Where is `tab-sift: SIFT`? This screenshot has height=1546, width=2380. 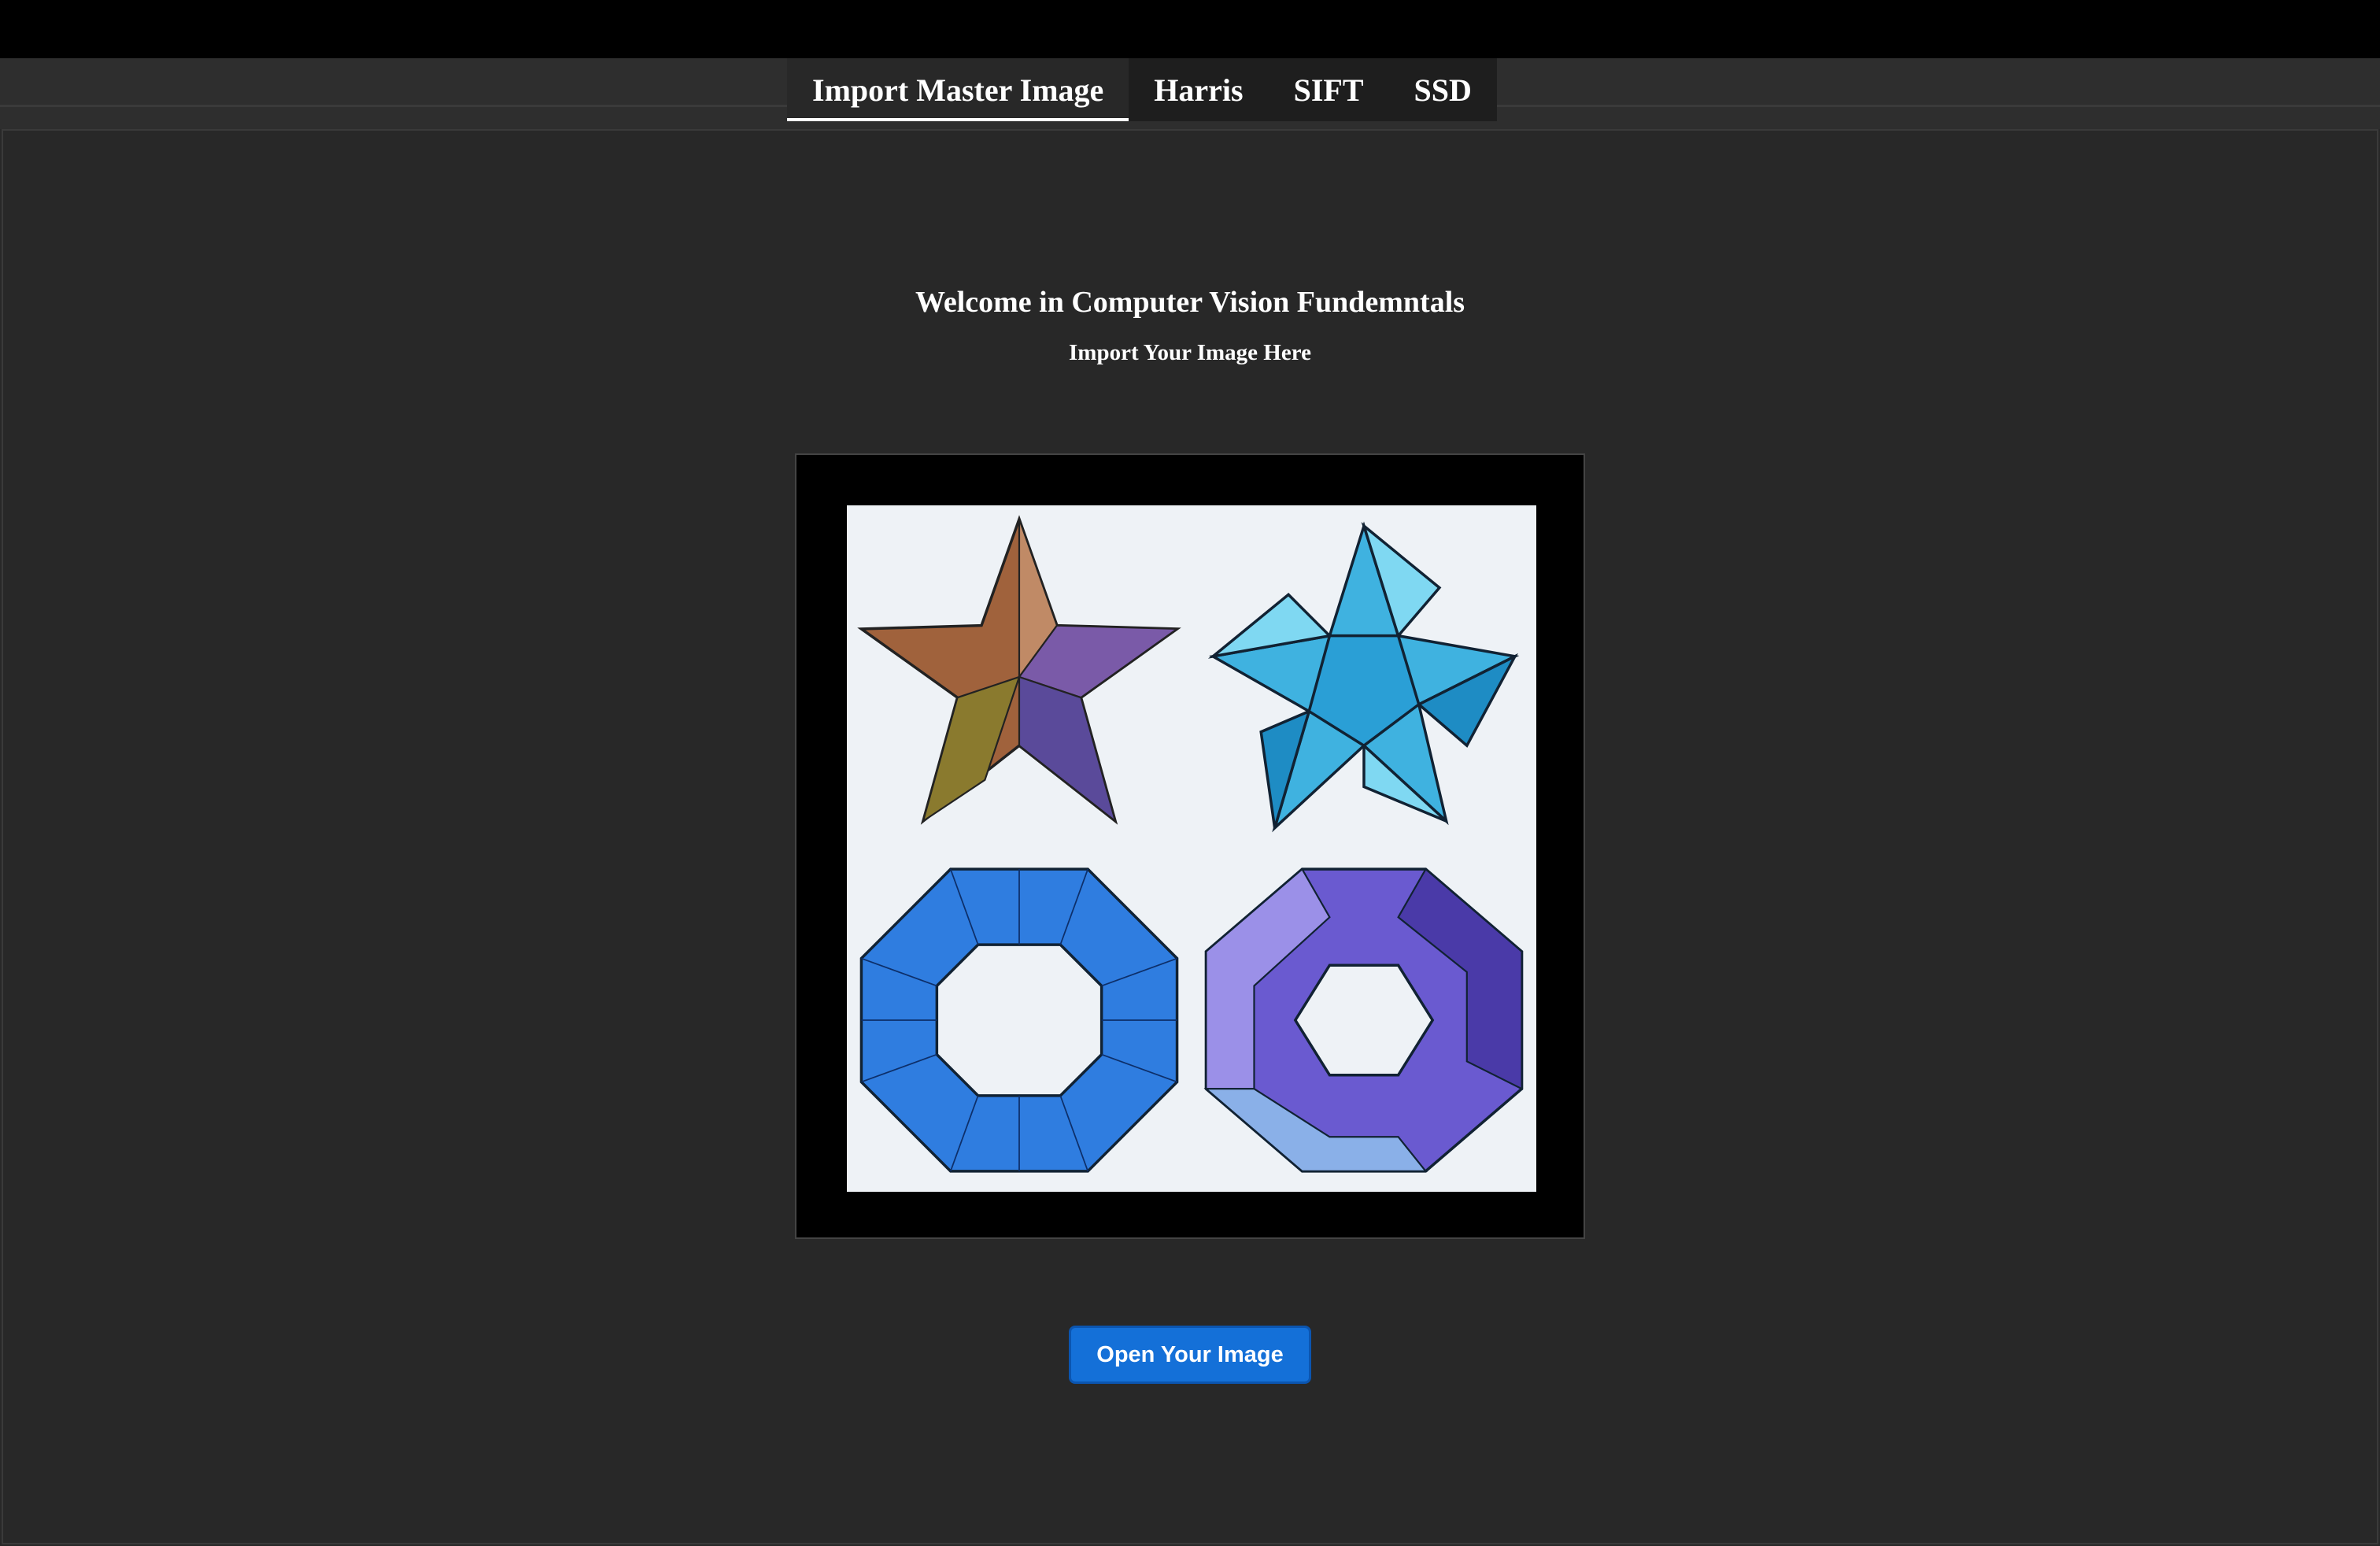
tab-sift: SIFT is located at coordinates (1329, 89).